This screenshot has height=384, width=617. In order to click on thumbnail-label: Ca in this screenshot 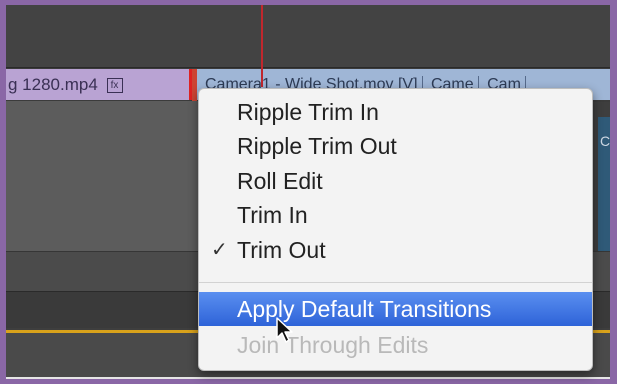, I will do `click(605, 141)`.